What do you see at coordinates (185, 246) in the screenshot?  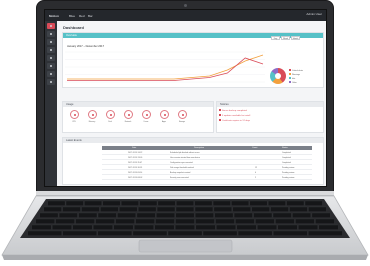 I see `trackpad` at bounding box center [185, 246].